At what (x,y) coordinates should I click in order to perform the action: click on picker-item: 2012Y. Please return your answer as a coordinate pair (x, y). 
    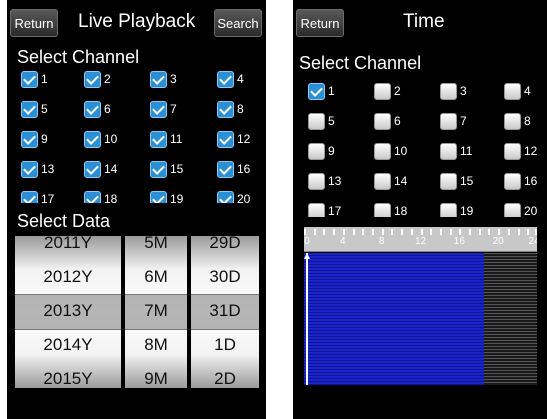
    Looking at the image, I should click on (68, 277).